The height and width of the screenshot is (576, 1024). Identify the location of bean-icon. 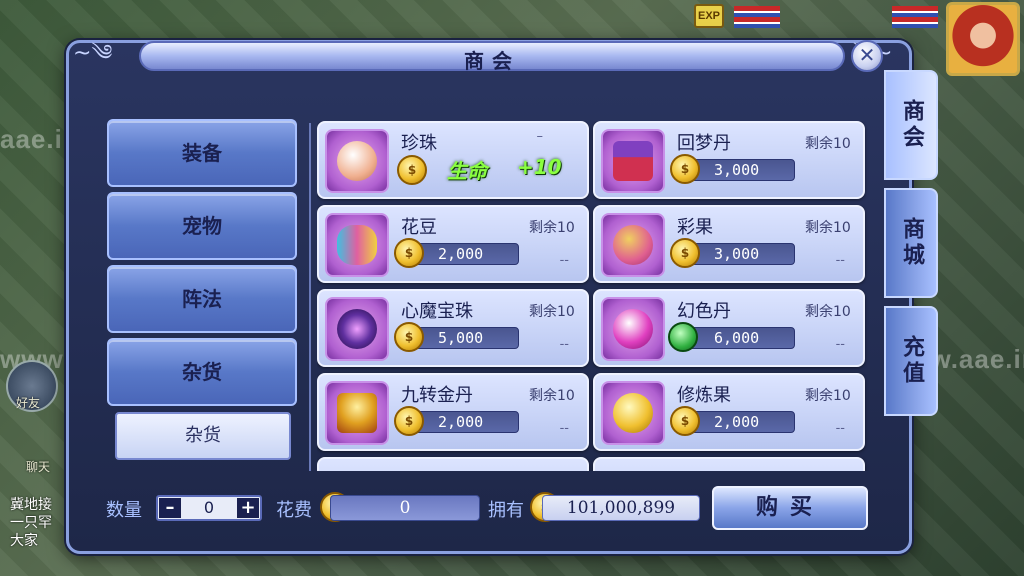
(357, 245).